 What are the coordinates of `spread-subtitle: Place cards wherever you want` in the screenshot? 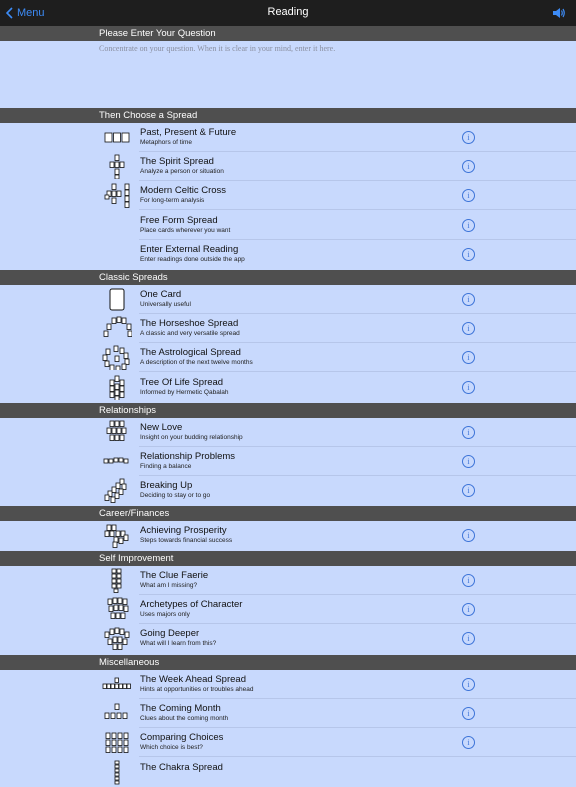 It's located at (185, 230).